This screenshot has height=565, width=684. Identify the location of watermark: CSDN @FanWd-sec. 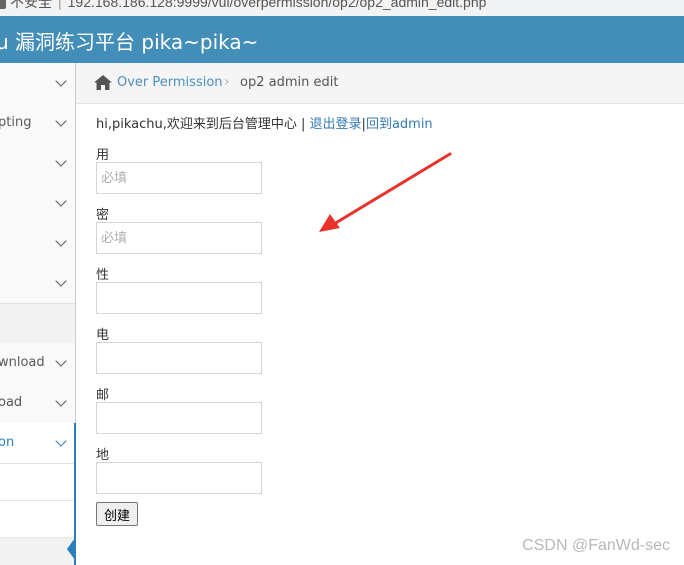
(596, 545).